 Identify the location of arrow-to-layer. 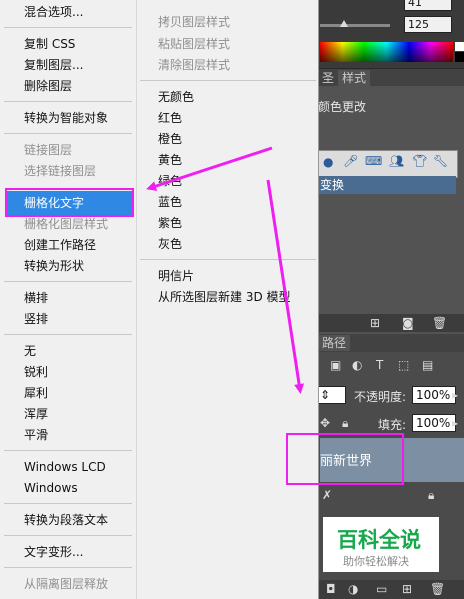
(285, 286).